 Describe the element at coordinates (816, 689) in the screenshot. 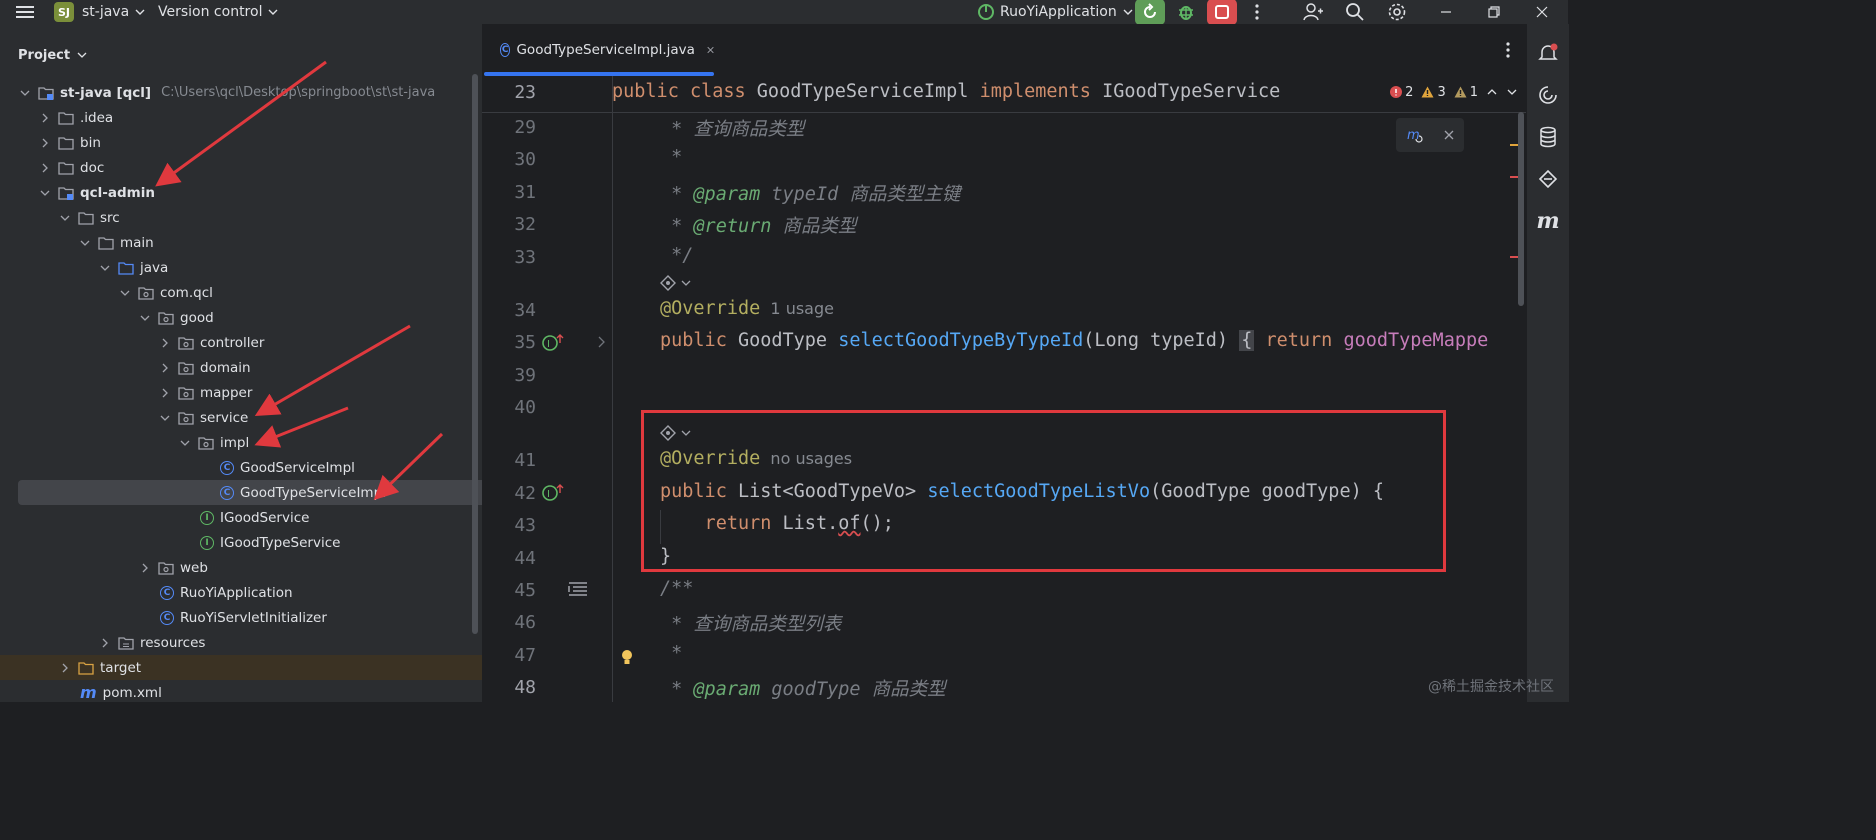

I see `code-token: goodType` at that location.